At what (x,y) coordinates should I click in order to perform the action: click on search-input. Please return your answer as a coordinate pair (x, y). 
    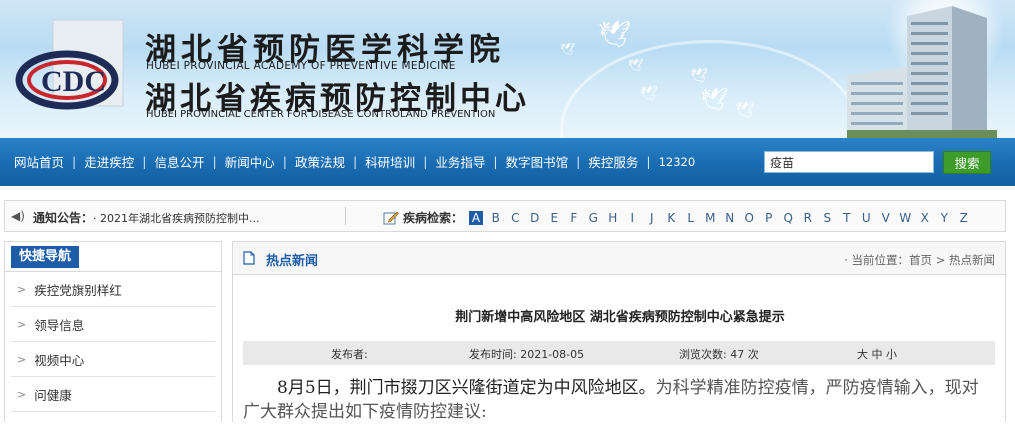
    Looking at the image, I should click on (849, 162).